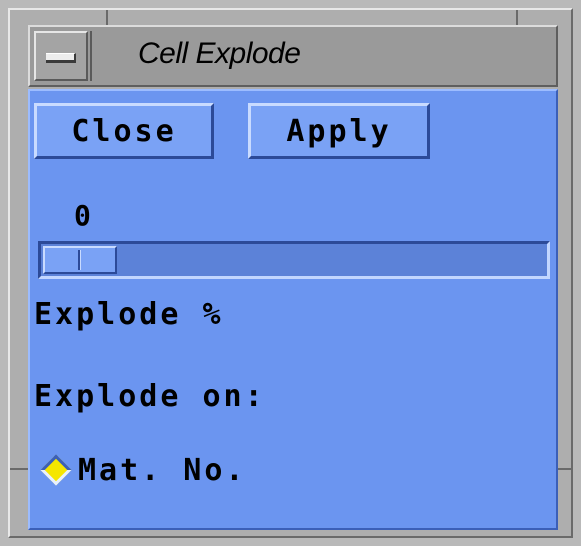 The width and height of the screenshot is (581, 546). Describe the element at coordinates (91, 56) in the screenshot. I see `title-divider` at that location.